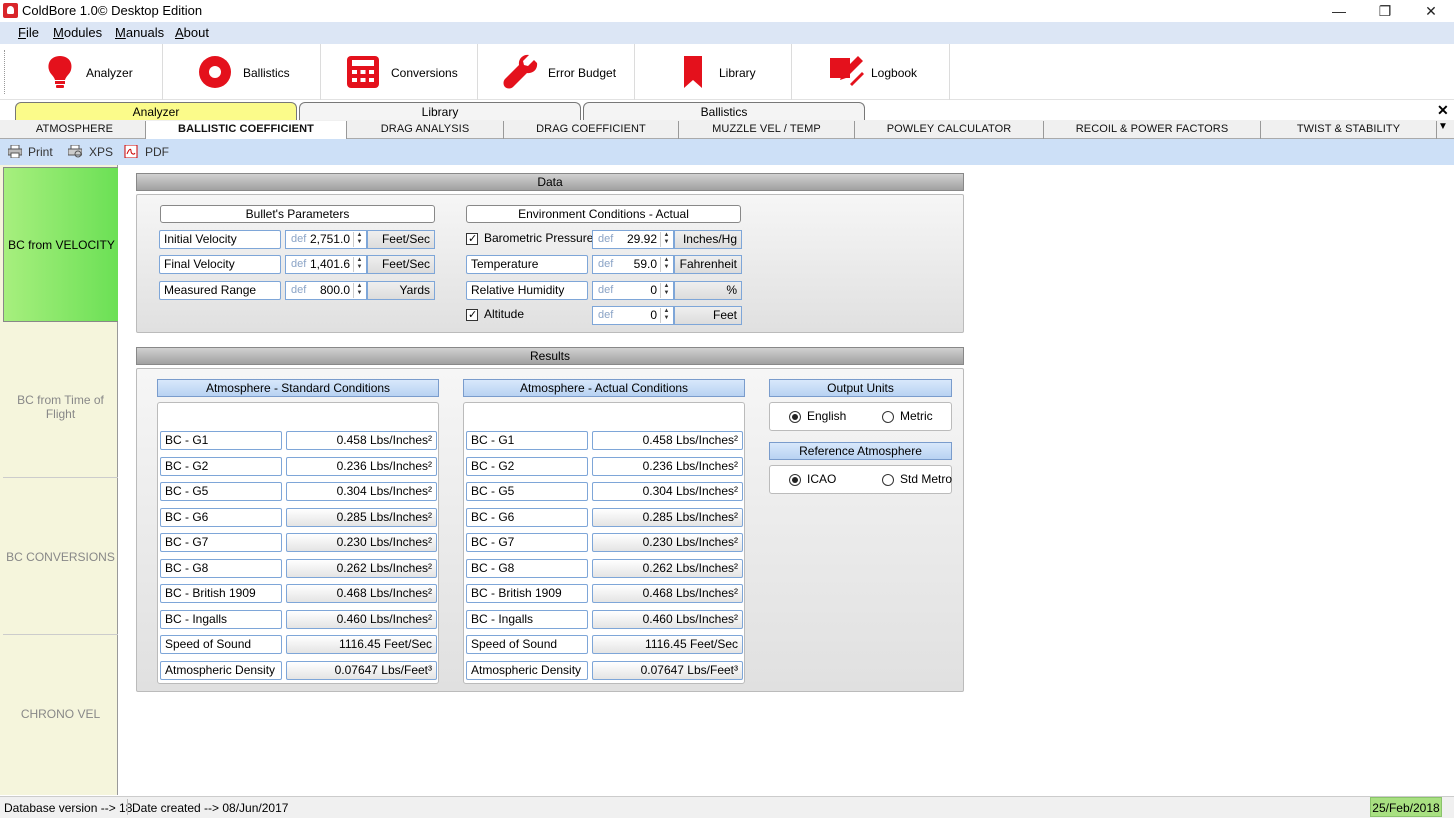  What do you see at coordinates (401, 239) in the screenshot?
I see `initial-velocity-unit: Feet/Sec` at bounding box center [401, 239].